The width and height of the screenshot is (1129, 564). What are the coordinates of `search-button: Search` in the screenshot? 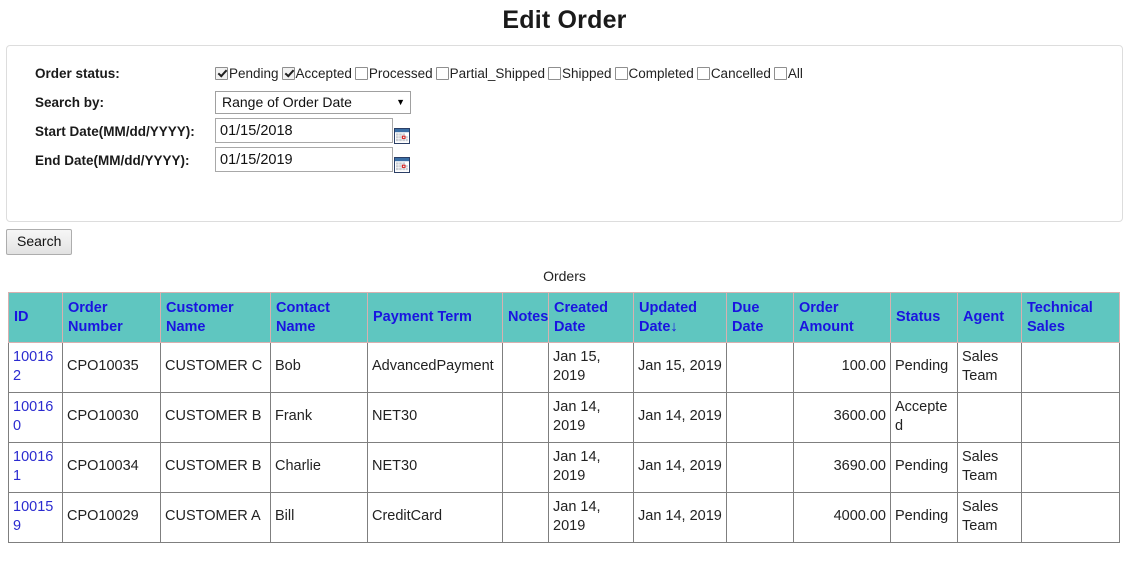 It's located at (39, 242).